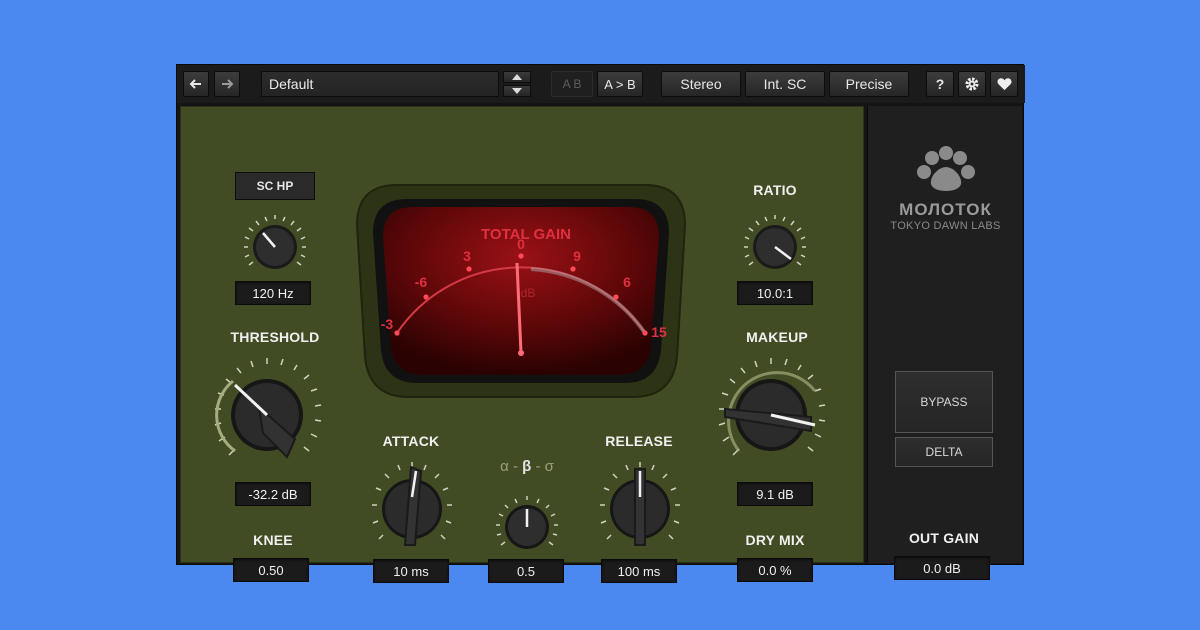 The height and width of the screenshot is (630, 1200). I want to click on knee-label: KNEE, so click(273, 540).